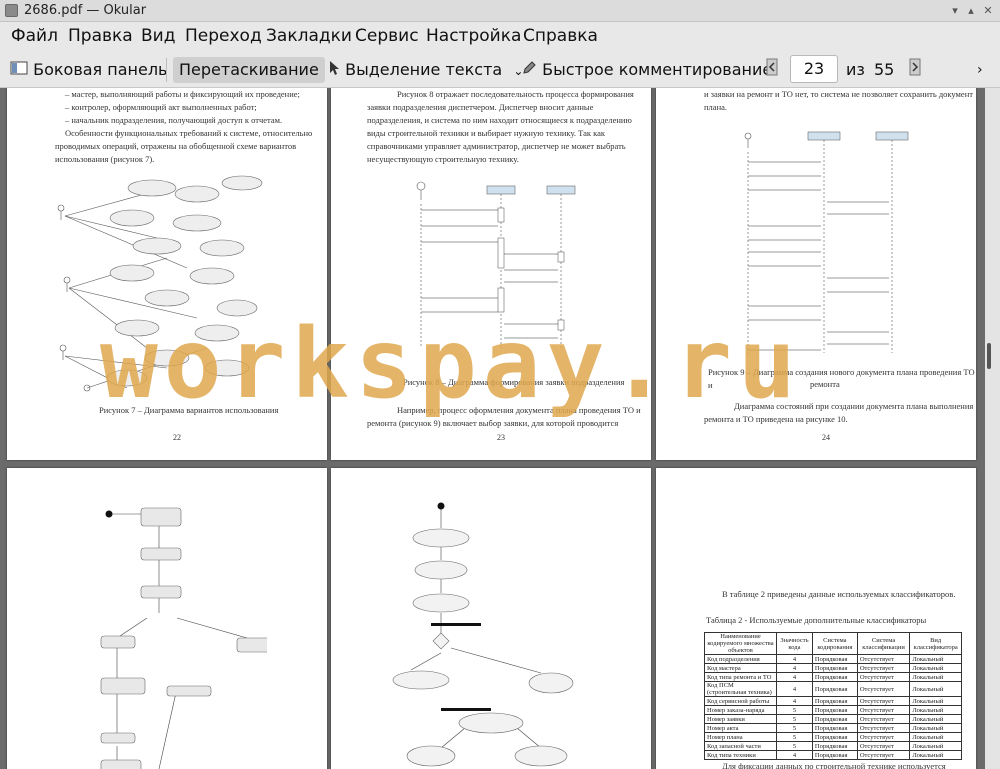 This screenshot has height=769, width=1000. I want to click on table-cell: Номер заказа-наряда, so click(740, 710).